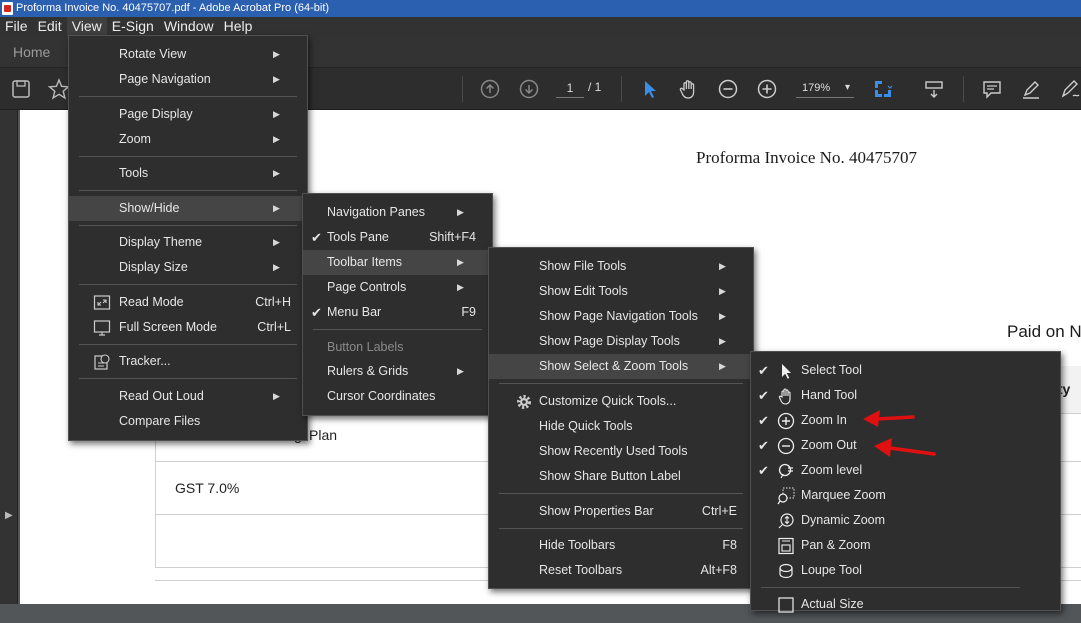 The image size is (1081, 623). Describe the element at coordinates (21, 89) in the screenshot. I see `save-icon` at that location.